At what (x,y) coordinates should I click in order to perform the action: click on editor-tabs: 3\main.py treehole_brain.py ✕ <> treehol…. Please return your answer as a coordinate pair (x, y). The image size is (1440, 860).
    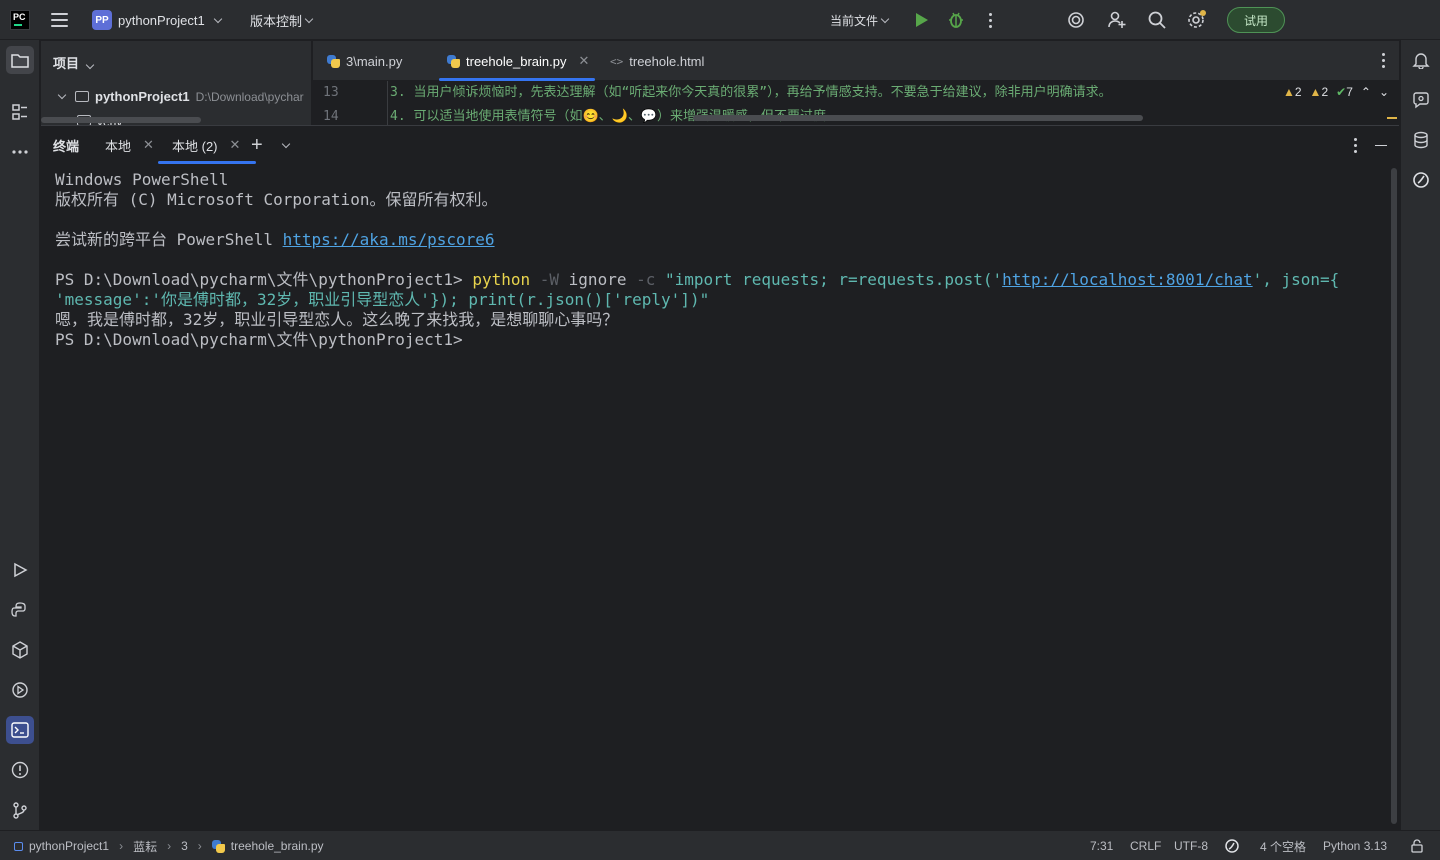
    Looking at the image, I should click on (856, 61).